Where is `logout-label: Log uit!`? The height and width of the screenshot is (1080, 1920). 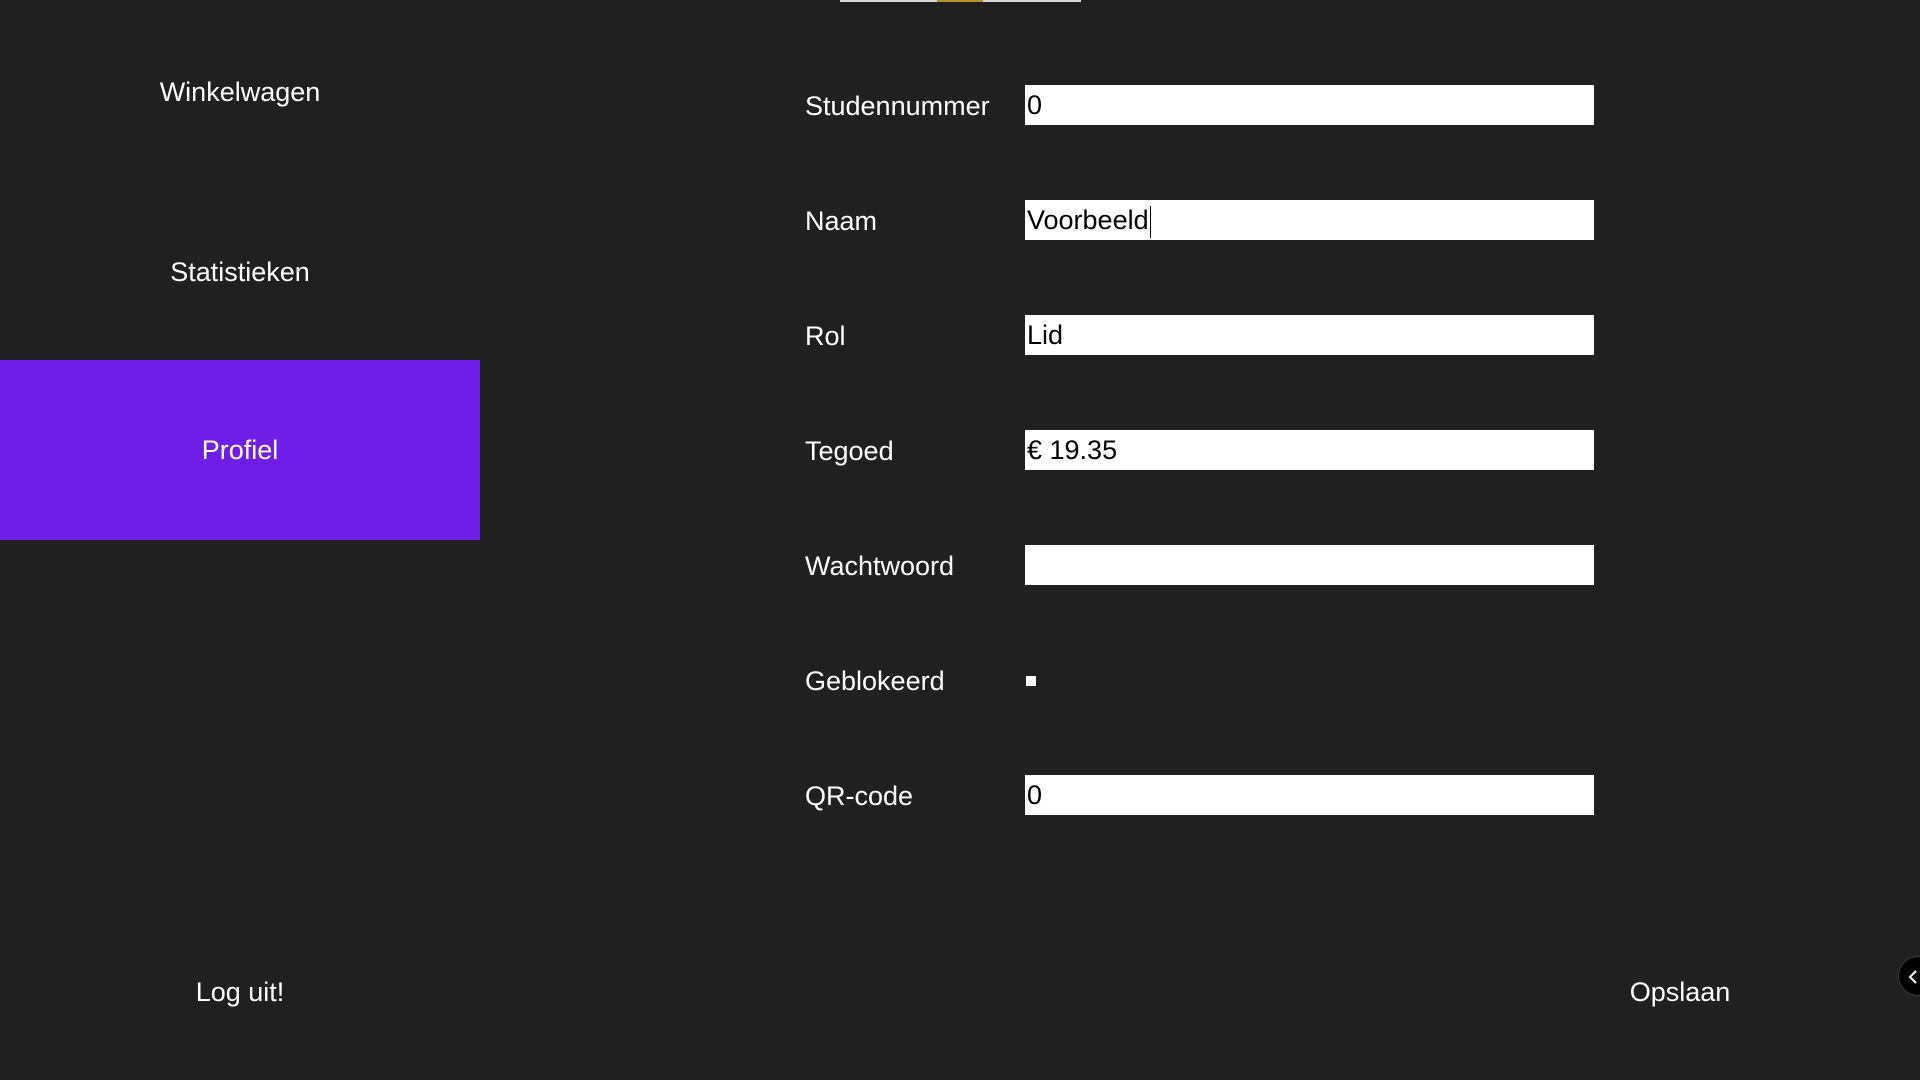 logout-label: Log uit! is located at coordinates (240, 991).